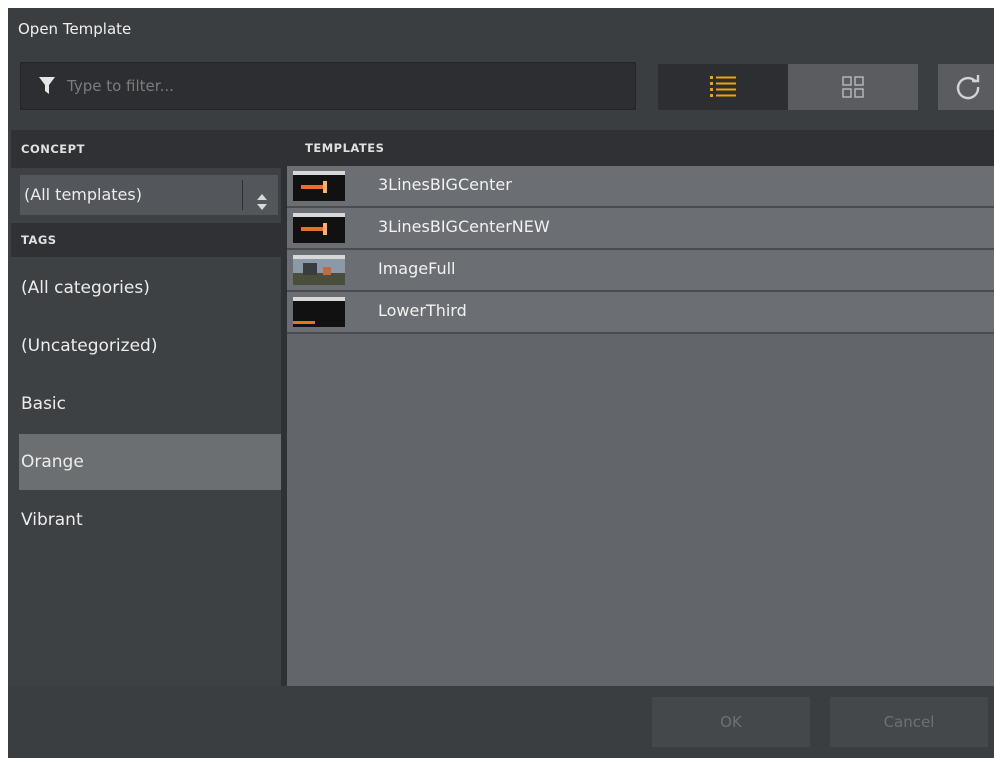 This screenshot has width=994, height=758. What do you see at coordinates (445, 184) in the screenshot?
I see `template-name: 3LinesBIGCenter` at bounding box center [445, 184].